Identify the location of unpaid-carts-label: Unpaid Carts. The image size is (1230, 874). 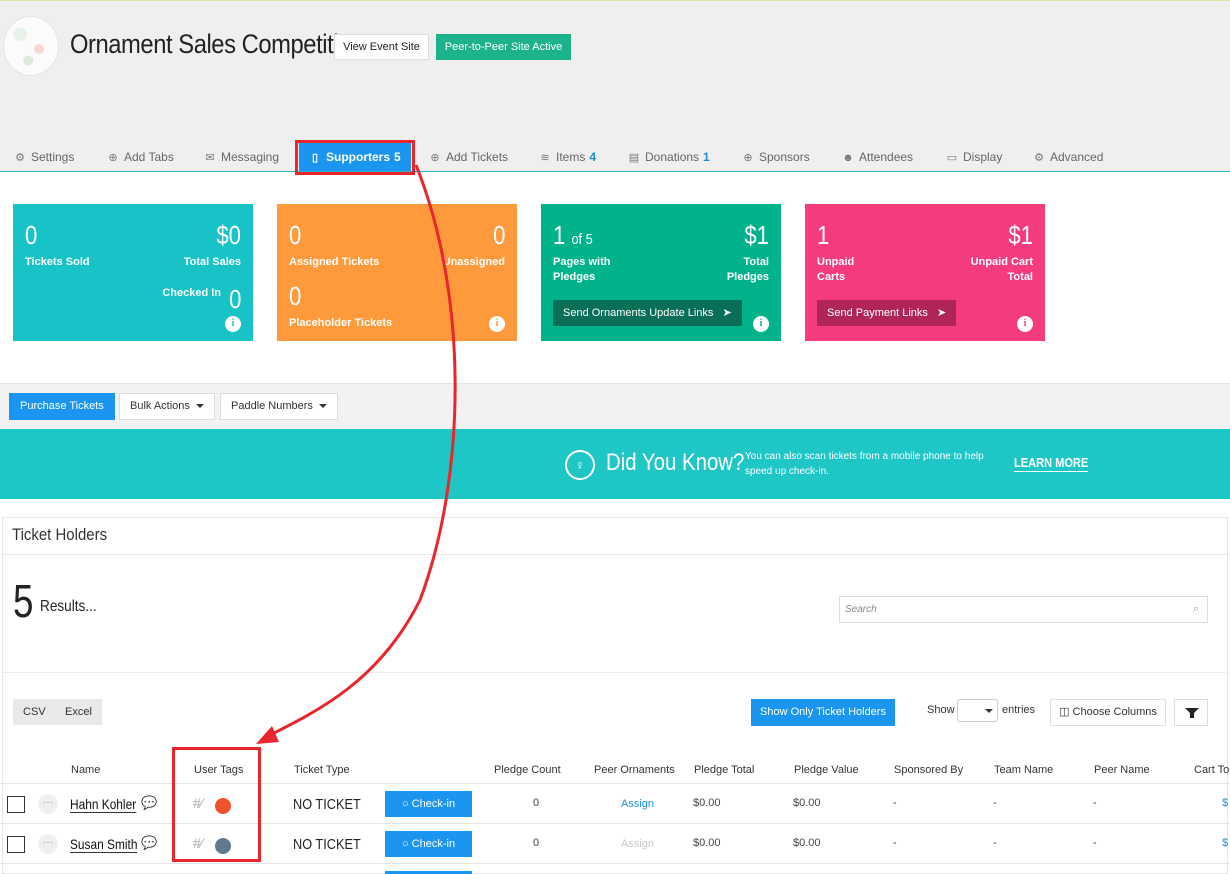
(836, 269).